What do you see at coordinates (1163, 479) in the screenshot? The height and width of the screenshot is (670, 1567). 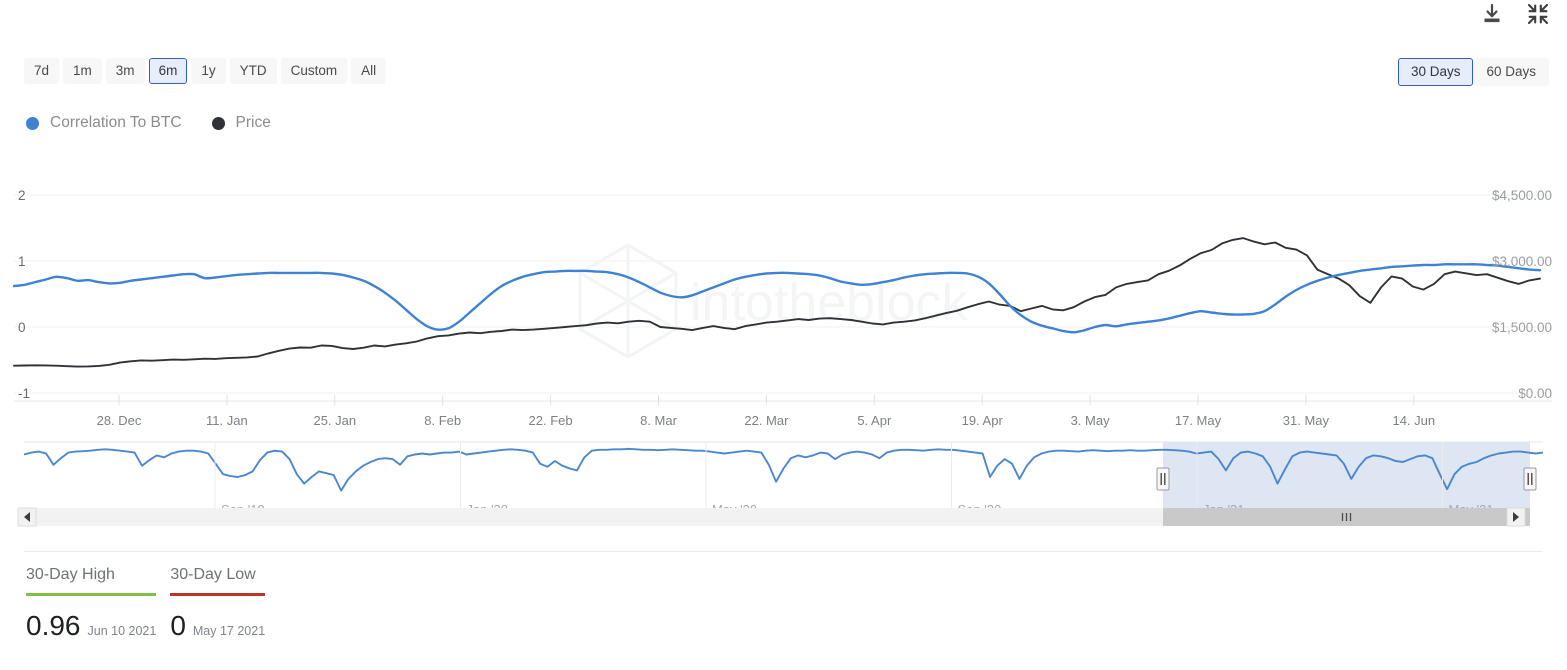 I see `range-handle-left-icon` at bounding box center [1163, 479].